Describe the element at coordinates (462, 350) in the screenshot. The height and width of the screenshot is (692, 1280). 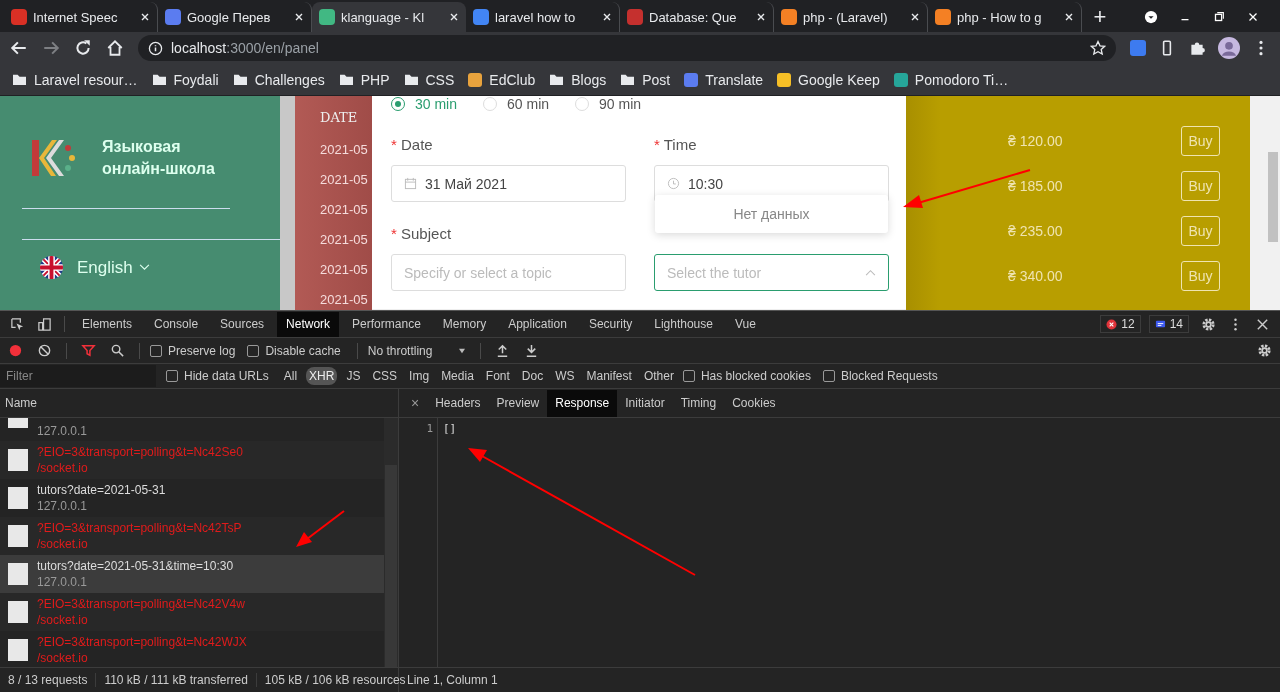
I see `caret-icon` at that location.